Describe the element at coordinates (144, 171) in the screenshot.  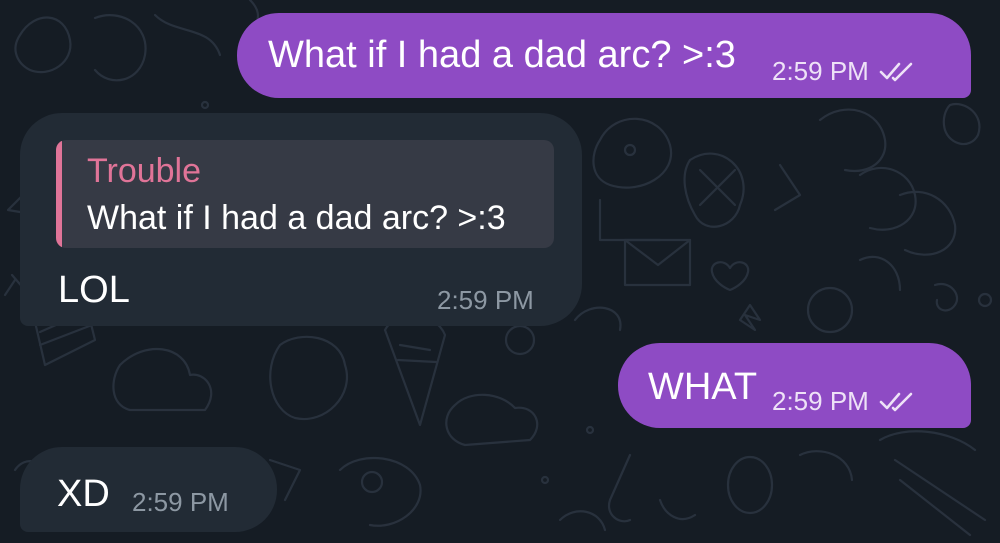
I see `reply-sender-name: Trouble` at that location.